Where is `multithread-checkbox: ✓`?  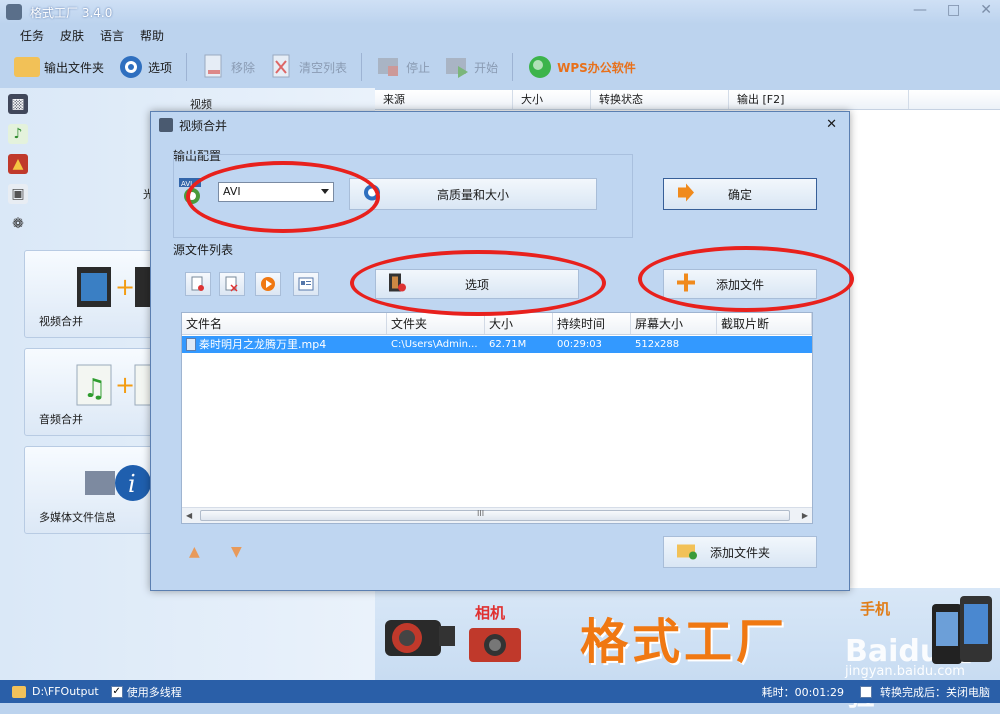
multithread-checkbox: ✓ is located at coordinates (116, 691).